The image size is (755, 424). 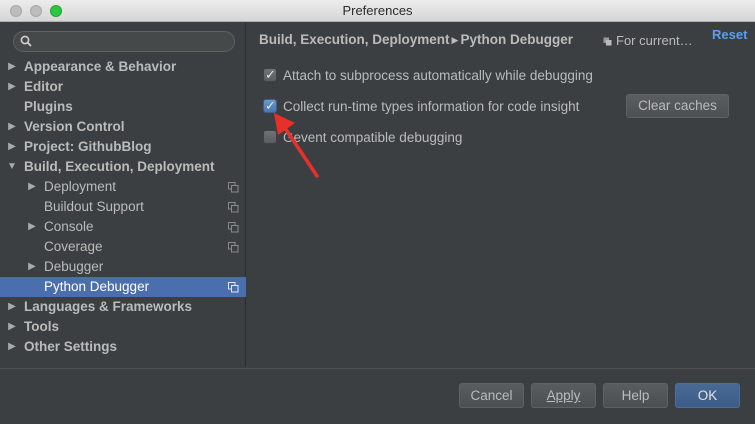 What do you see at coordinates (354, 39) in the screenshot?
I see `breadcrumb-parent: Build, Execution, Deployment` at bounding box center [354, 39].